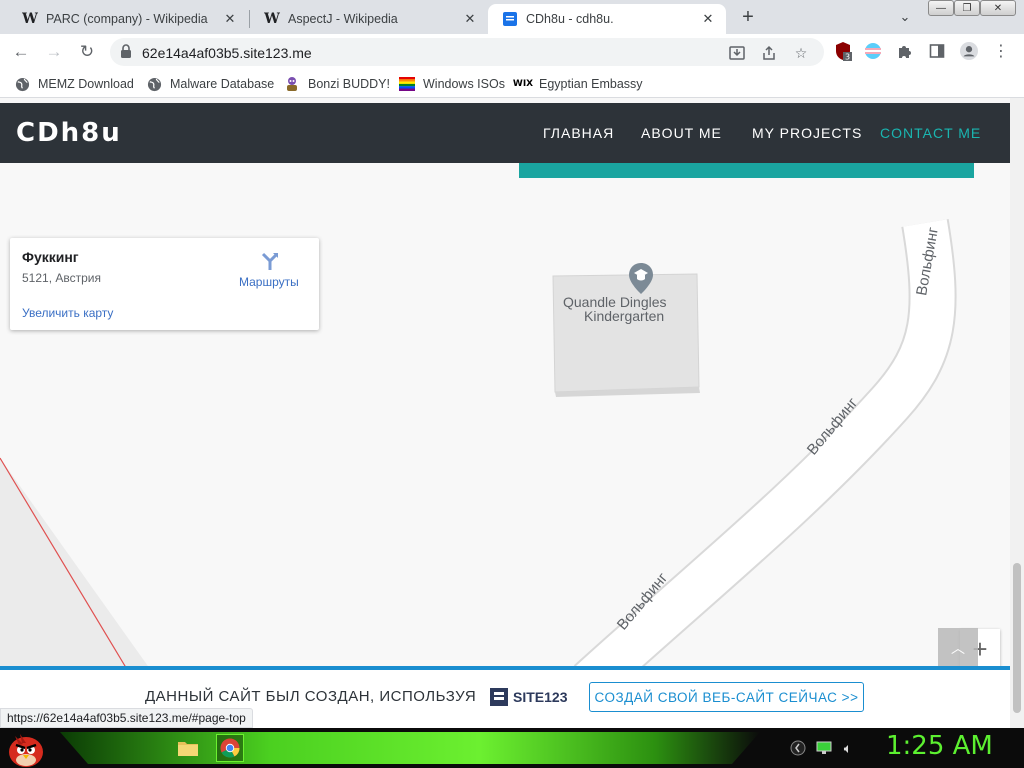 This screenshot has width=1024, height=768. Describe the element at coordinates (270, 261) in the screenshot. I see `directions-icon` at that location.